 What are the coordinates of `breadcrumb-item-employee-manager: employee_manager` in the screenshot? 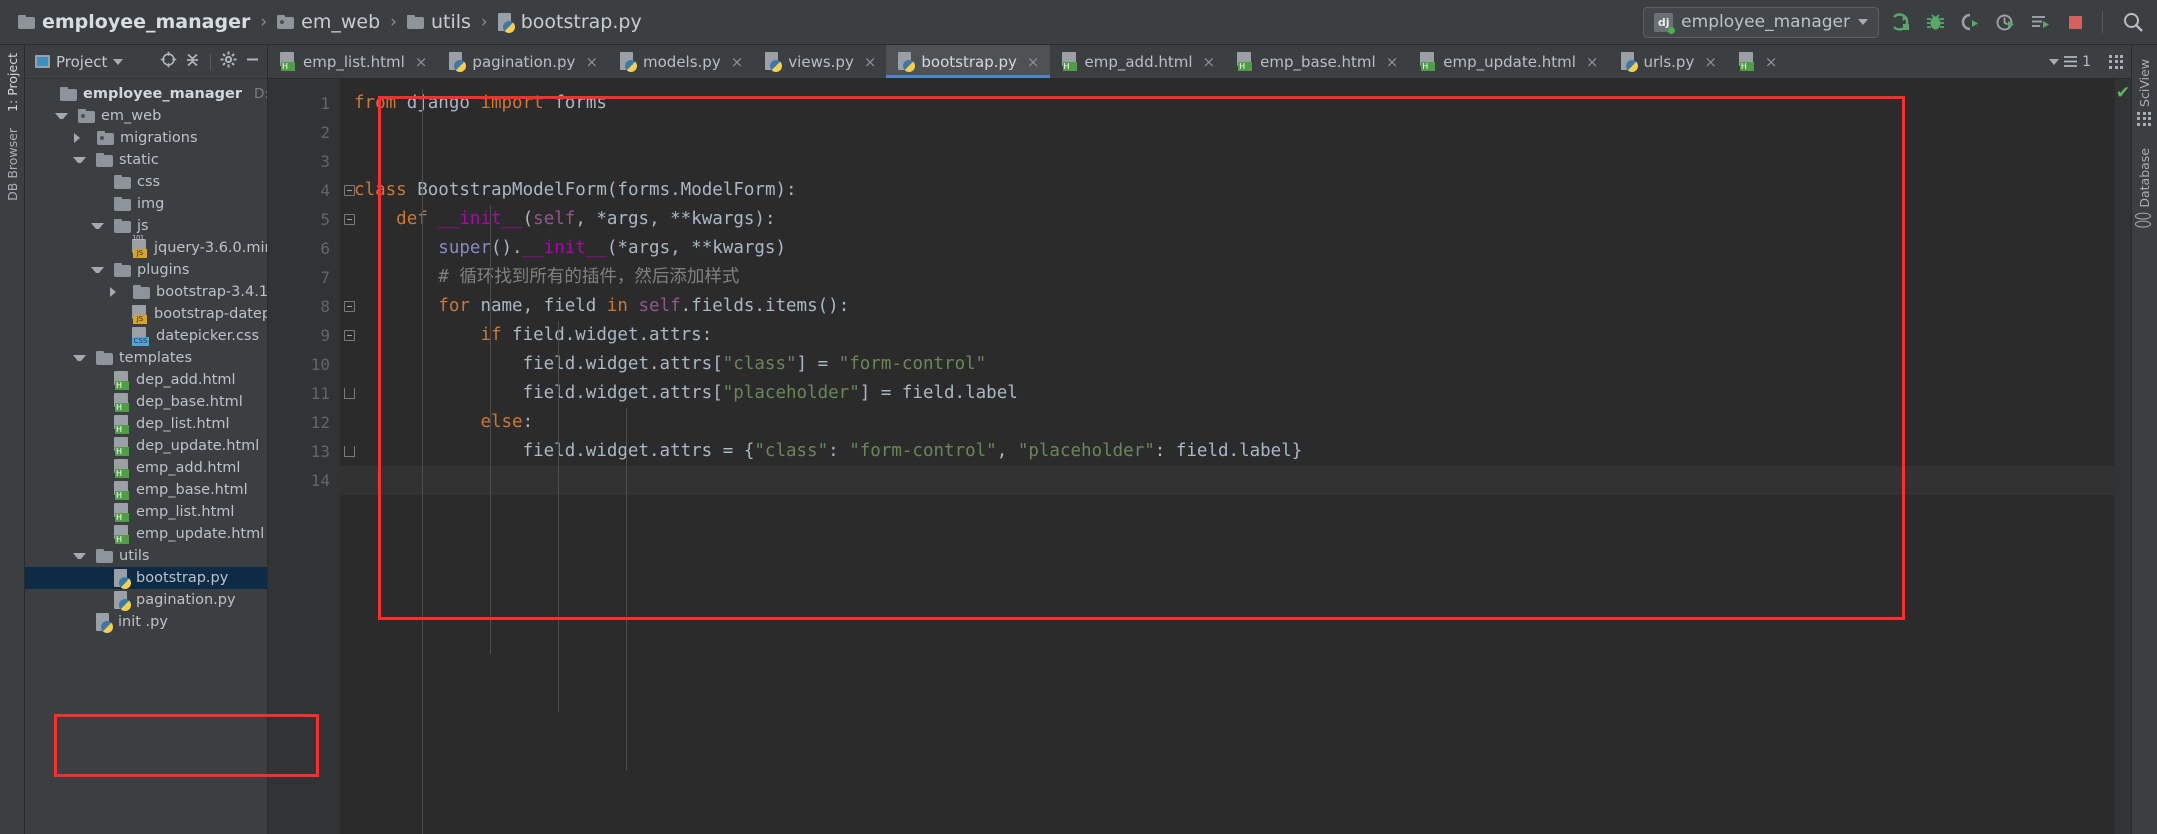 It's located at (134, 22).